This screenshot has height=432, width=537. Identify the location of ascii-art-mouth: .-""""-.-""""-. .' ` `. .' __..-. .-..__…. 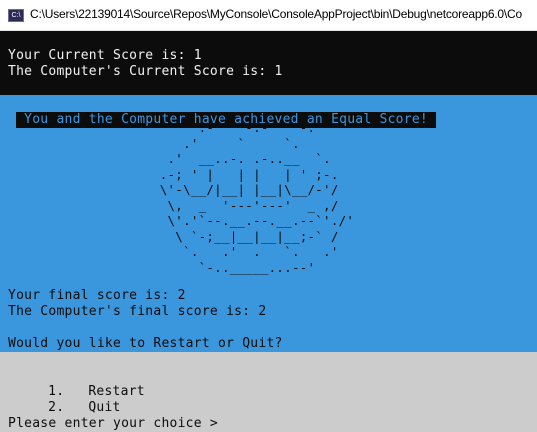
(257, 197).